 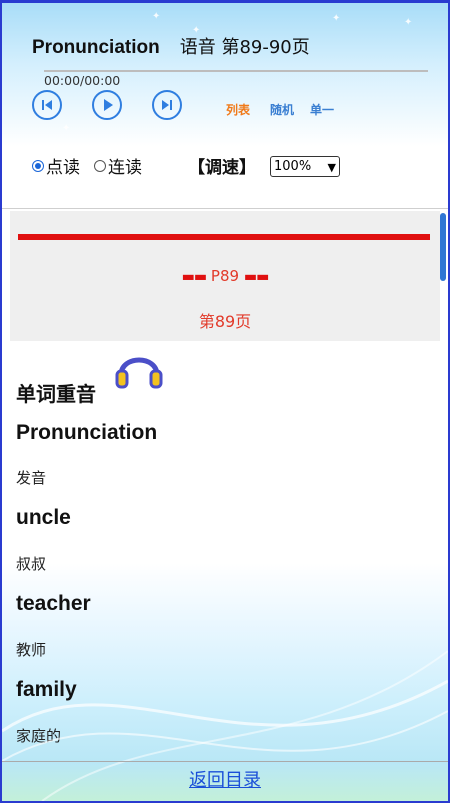 What do you see at coordinates (293, 166) in the screenshot?
I see `speed-select-value: 100%` at bounding box center [293, 166].